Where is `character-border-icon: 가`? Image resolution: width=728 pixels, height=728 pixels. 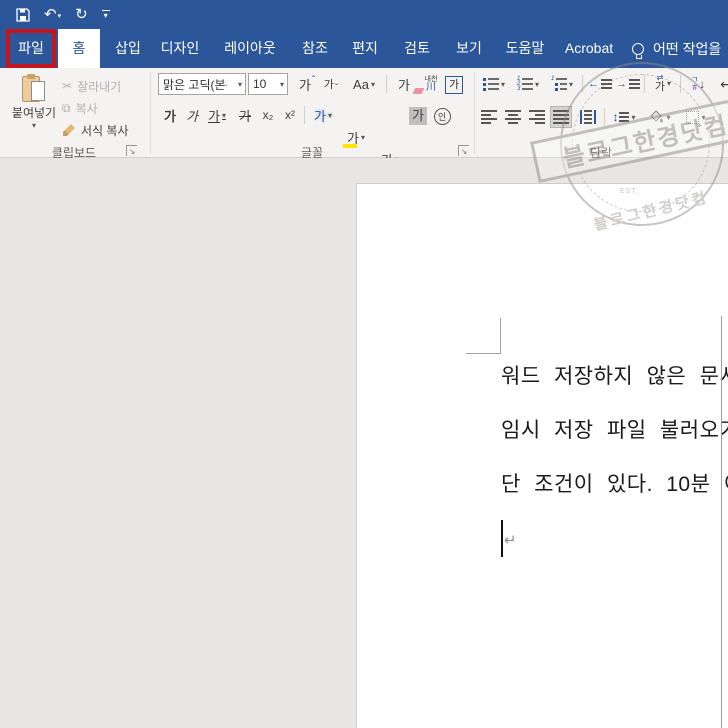
character-border-icon: 가 is located at coordinates (454, 85).